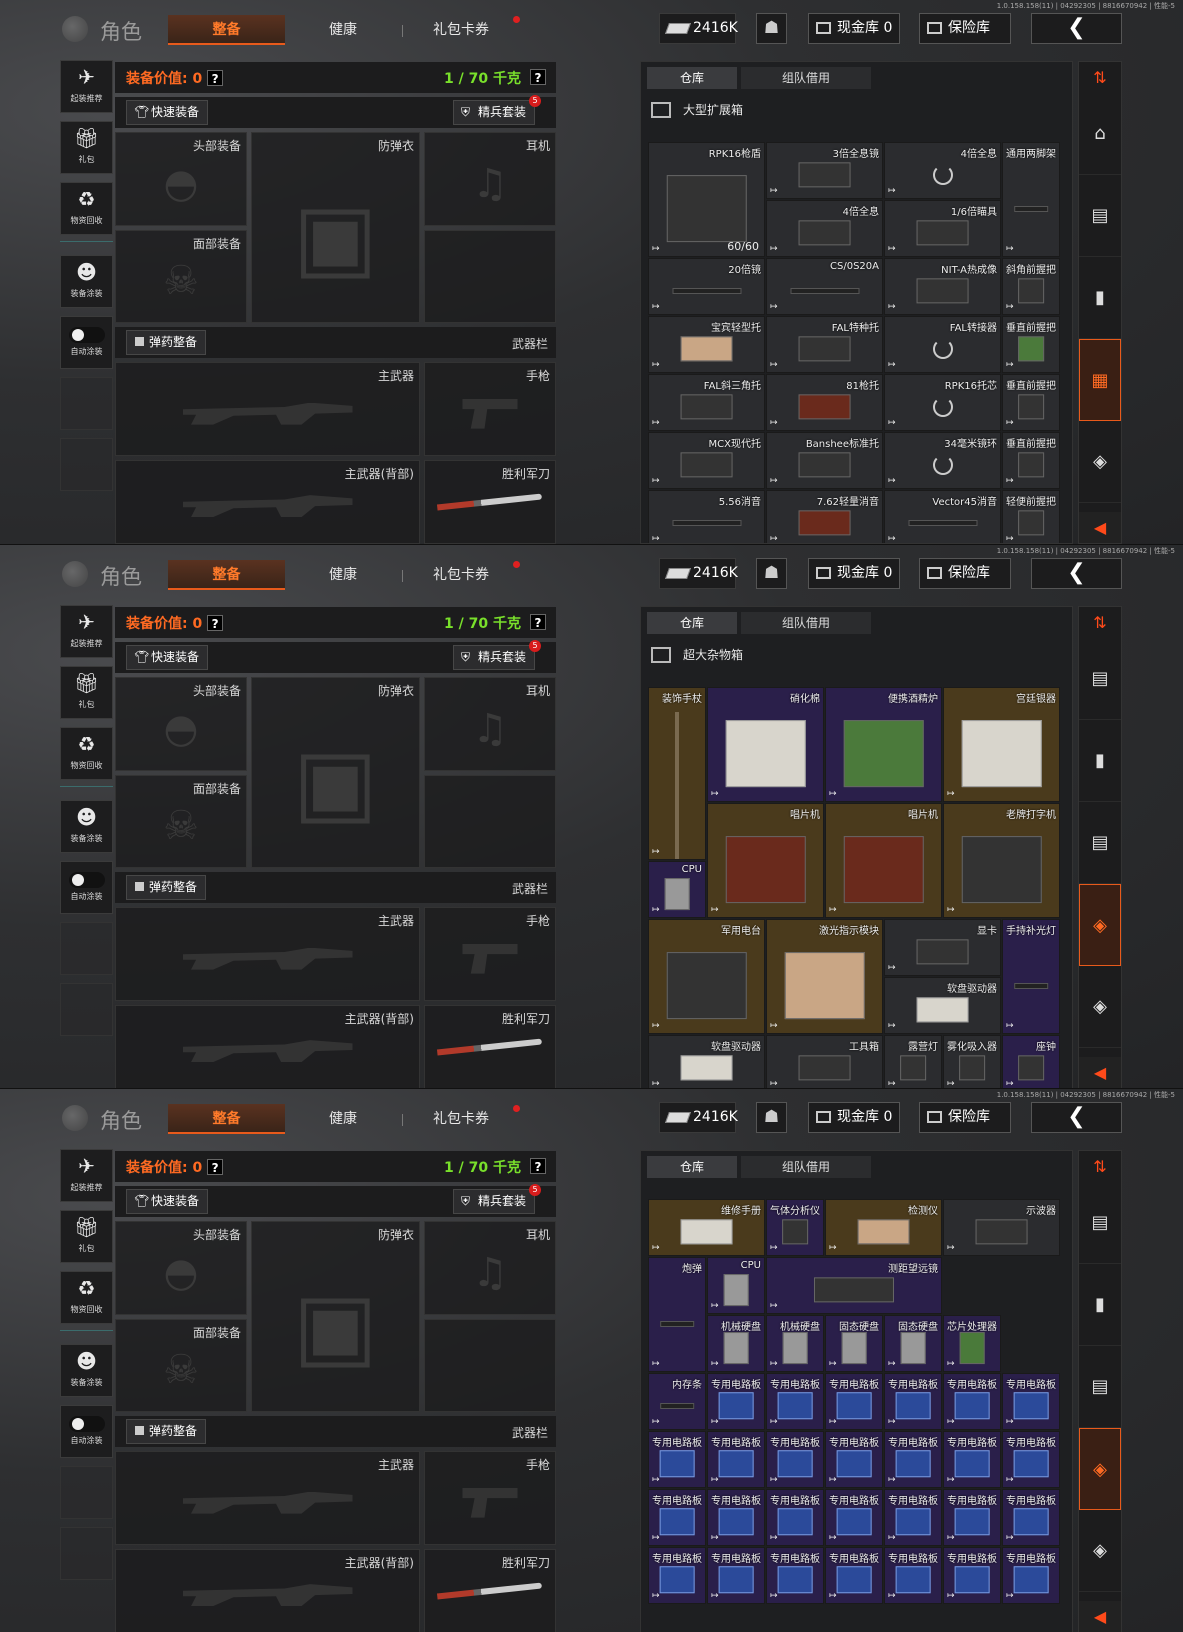 This screenshot has width=1183, height=1632. What do you see at coordinates (942, 170) in the screenshot?
I see `inventory-item: 4倍全息 ↦` at bounding box center [942, 170].